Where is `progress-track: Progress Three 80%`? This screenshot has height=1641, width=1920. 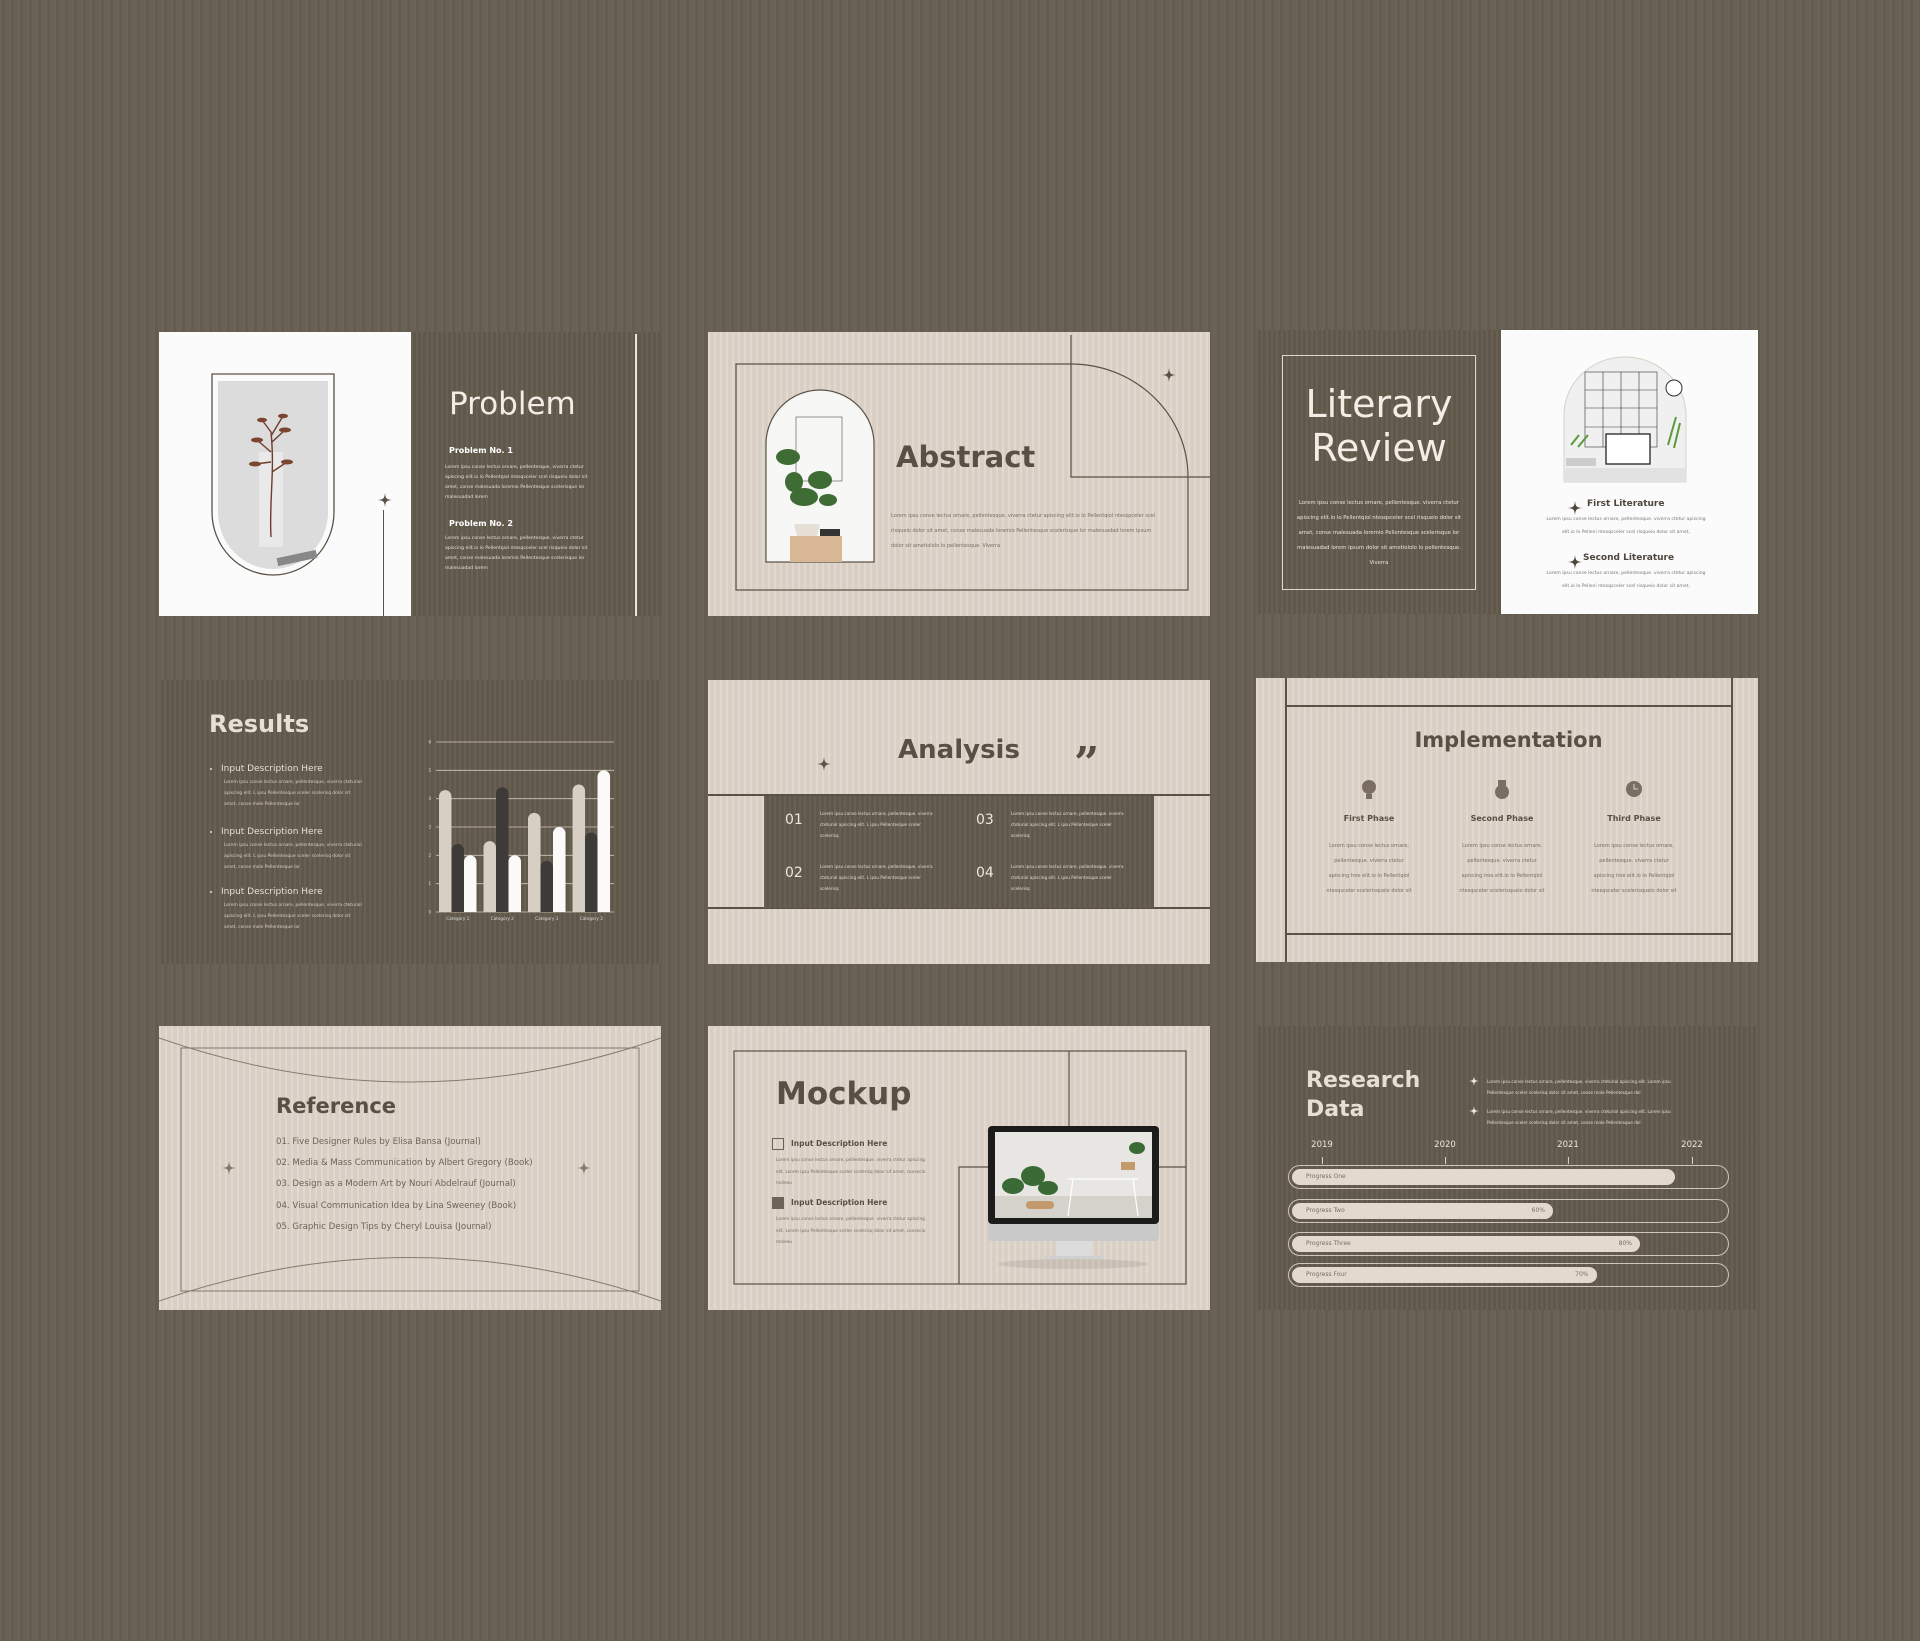
progress-track: Progress Three 80% is located at coordinates (1508, 1244).